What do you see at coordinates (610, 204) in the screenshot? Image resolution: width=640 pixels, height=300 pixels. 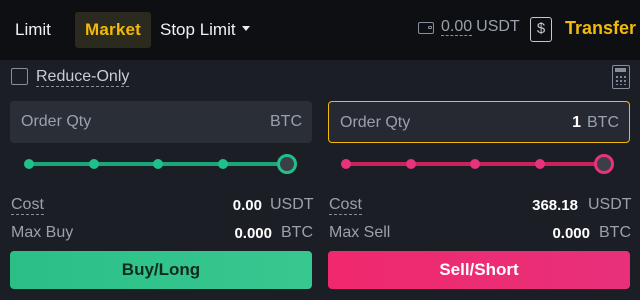 I see `sell-cost-unit: USDT` at bounding box center [610, 204].